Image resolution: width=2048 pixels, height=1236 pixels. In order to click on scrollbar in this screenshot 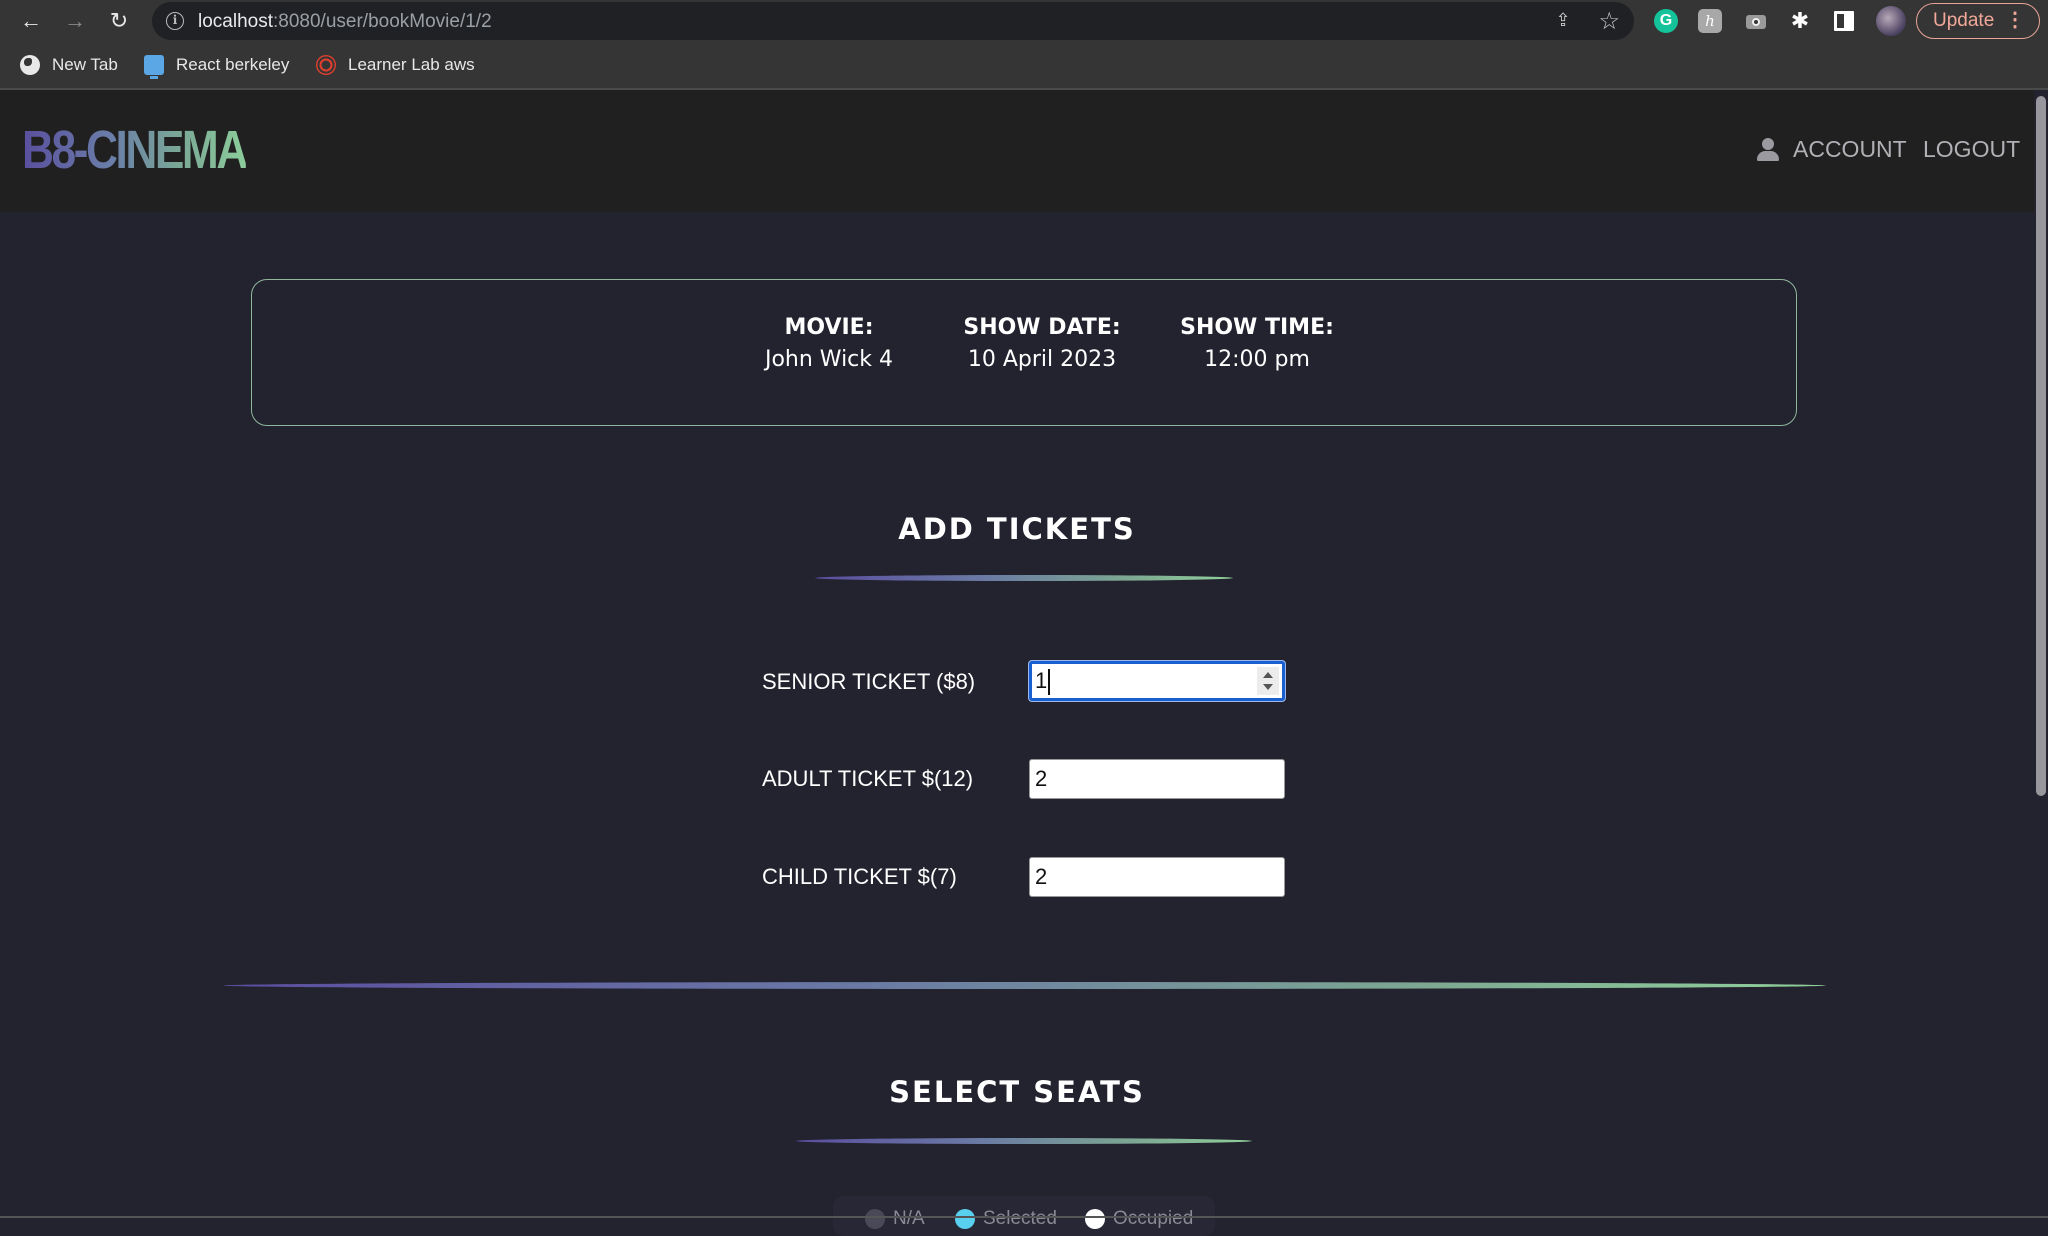, I will do `click(2041, 654)`.